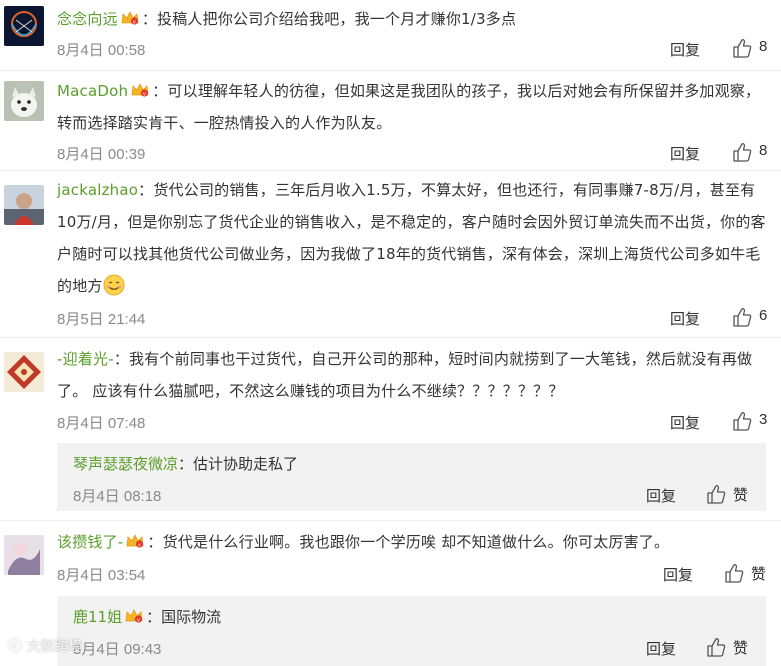 The height and width of the screenshot is (666, 781). I want to click on username-link: MacaDoh, so click(92, 91).